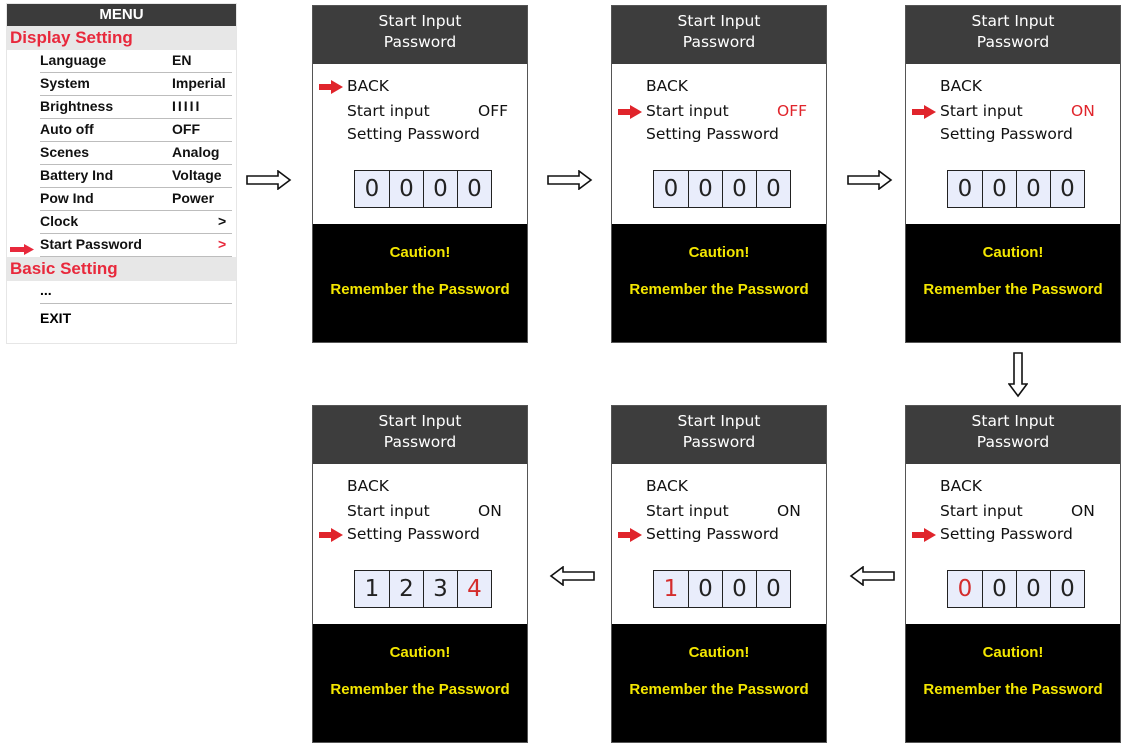 This screenshot has width=1128, height=747. Describe the element at coordinates (65, 152) in the screenshot. I see `menu-item-label: Scenes` at that location.